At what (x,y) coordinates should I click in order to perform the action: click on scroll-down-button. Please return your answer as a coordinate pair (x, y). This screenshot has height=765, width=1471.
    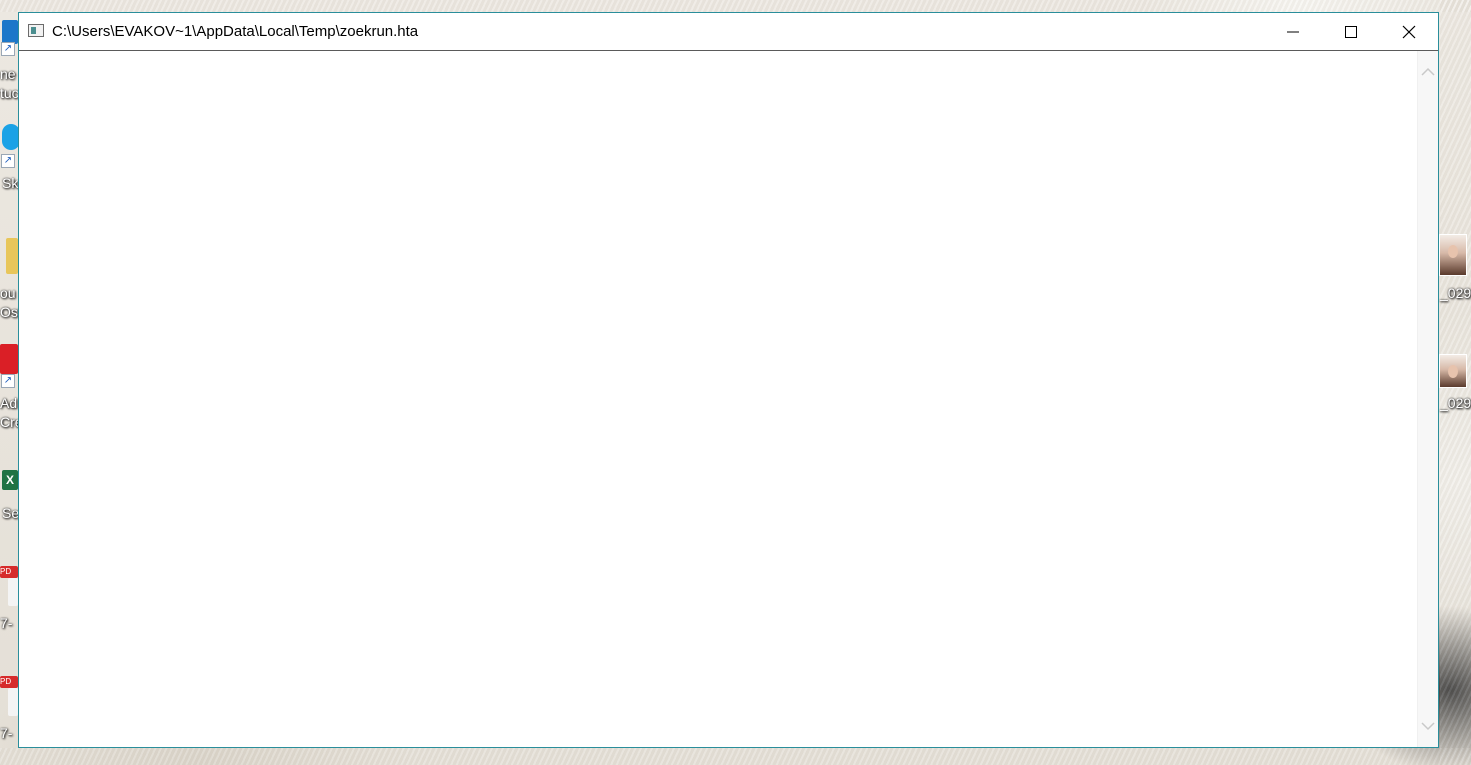
    Looking at the image, I should click on (1428, 726).